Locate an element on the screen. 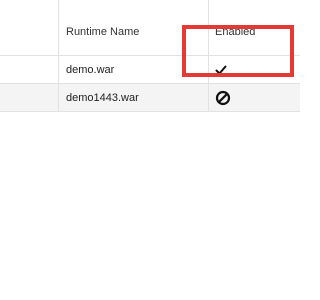 This screenshot has width=320, height=300. check-icon is located at coordinates (221, 69).